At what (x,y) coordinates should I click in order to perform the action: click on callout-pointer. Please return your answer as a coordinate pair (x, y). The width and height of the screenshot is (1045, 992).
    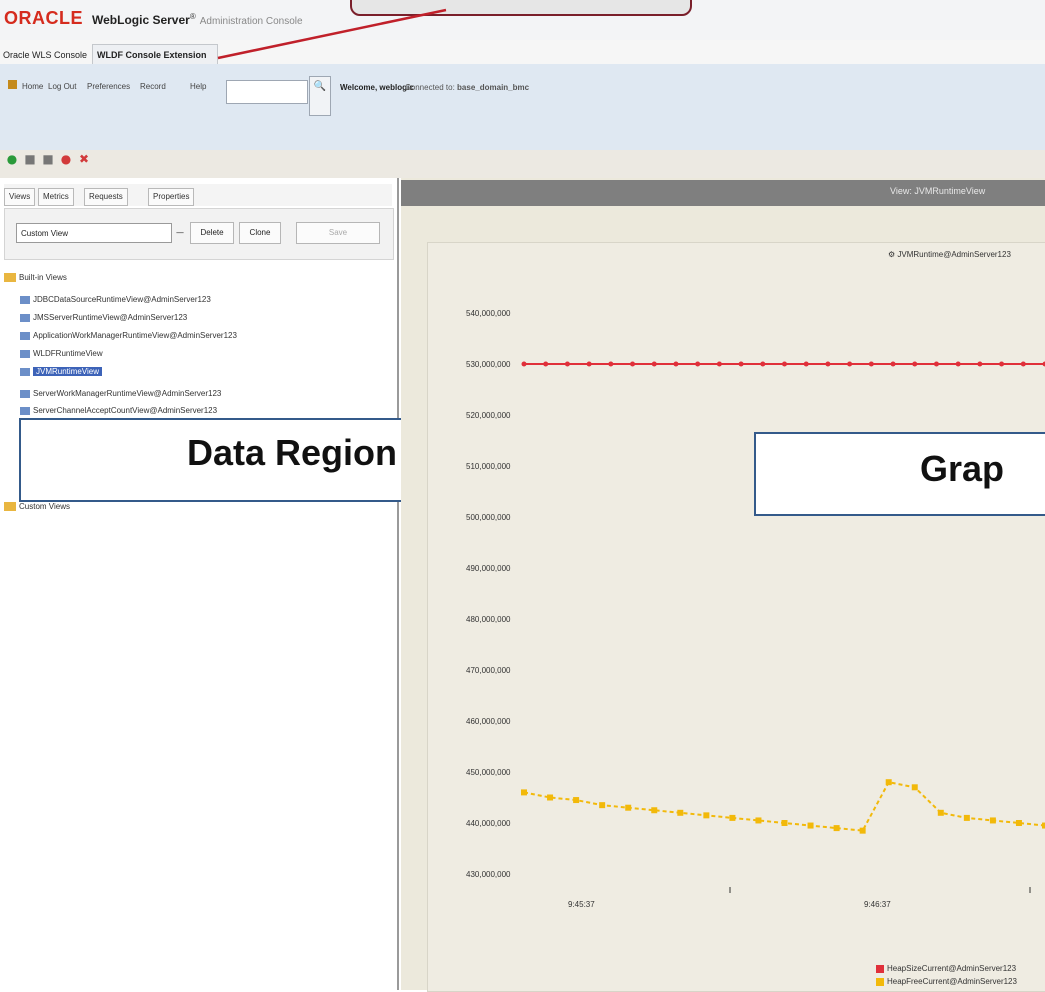
    Looking at the image, I should click on (332, 34).